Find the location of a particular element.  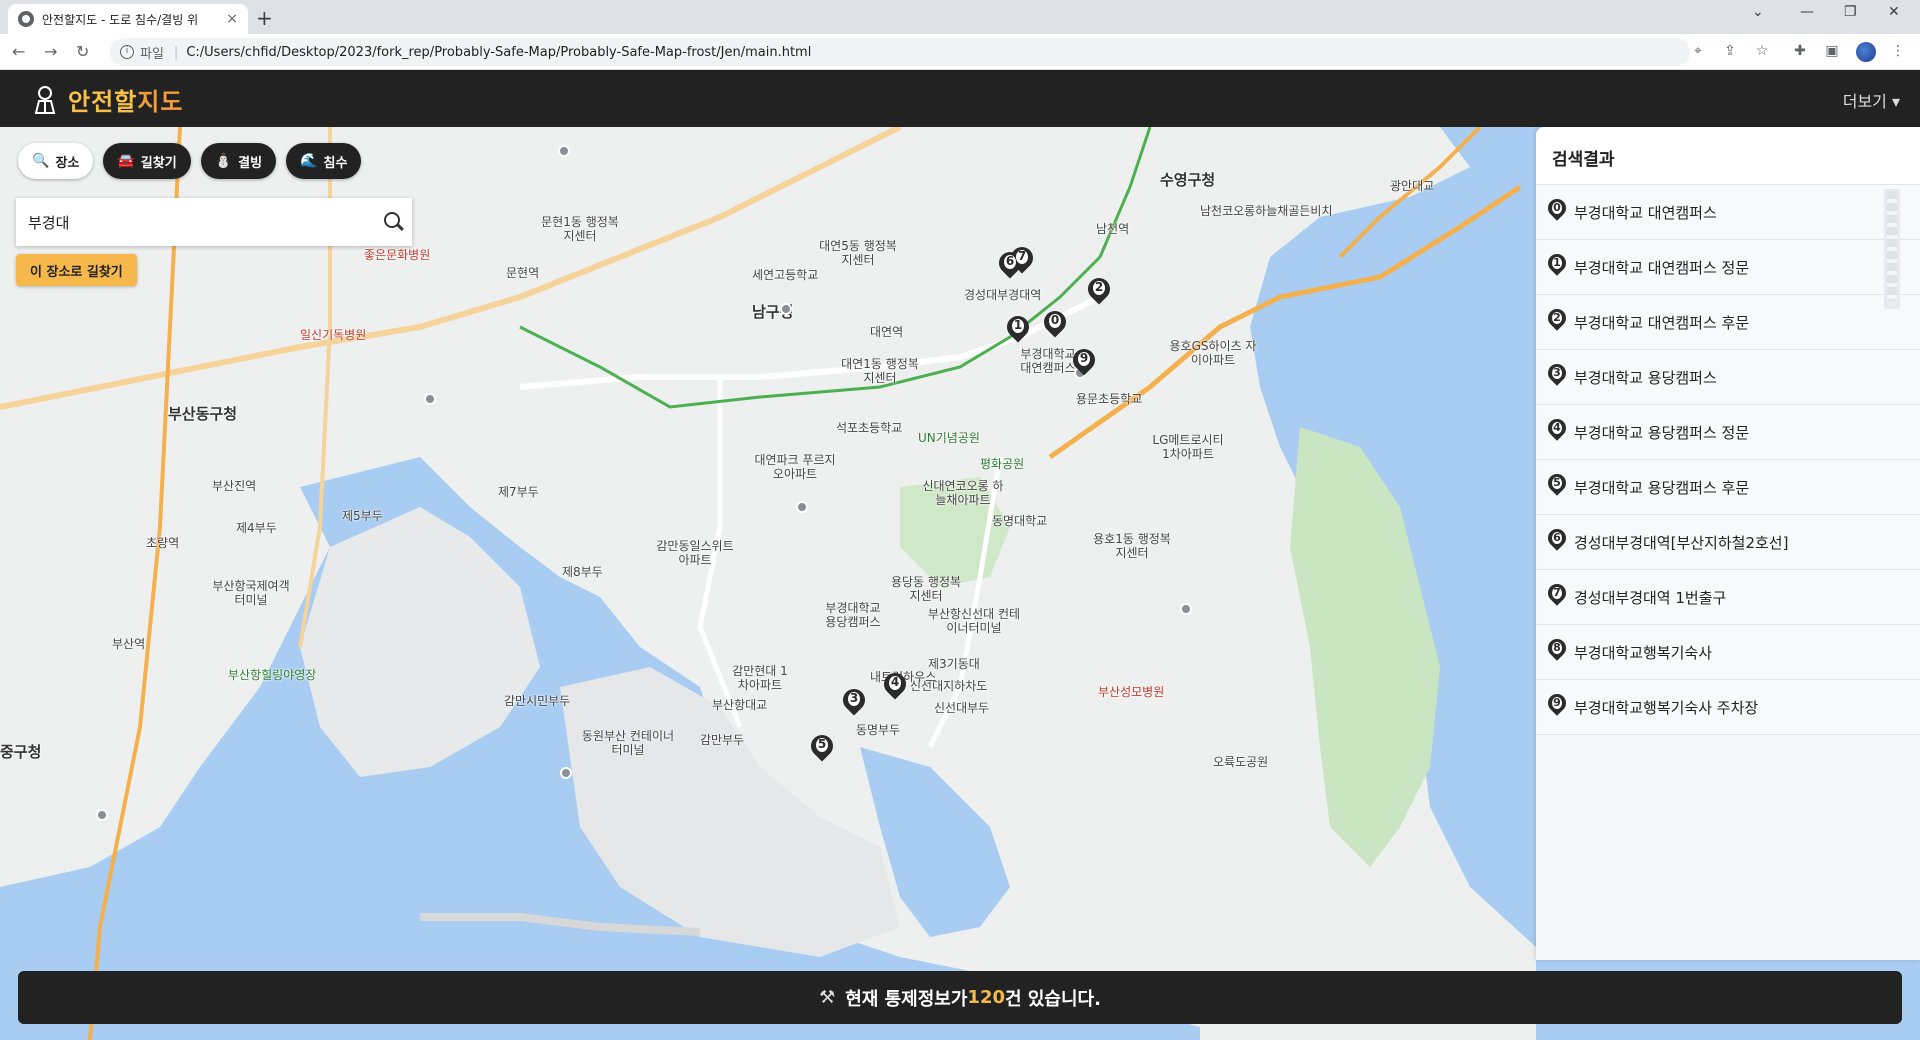

logo-text-part1: 안전할 is located at coordinates (103, 102).